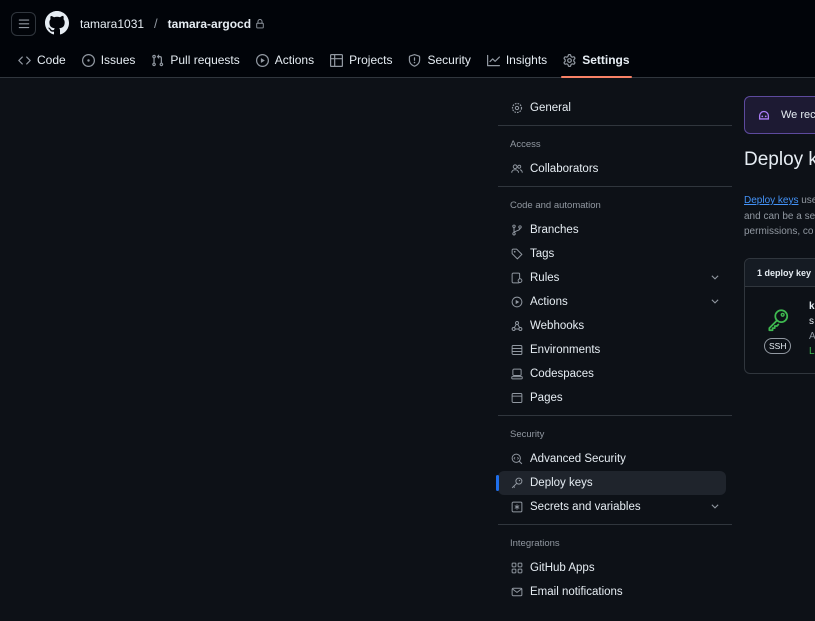 Image resolution: width=815 pixels, height=621 pixels. What do you see at coordinates (555, 205) in the screenshot?
I see `sidebar-heading-code-automation: Code and automation` at bounding box center [555, 205].